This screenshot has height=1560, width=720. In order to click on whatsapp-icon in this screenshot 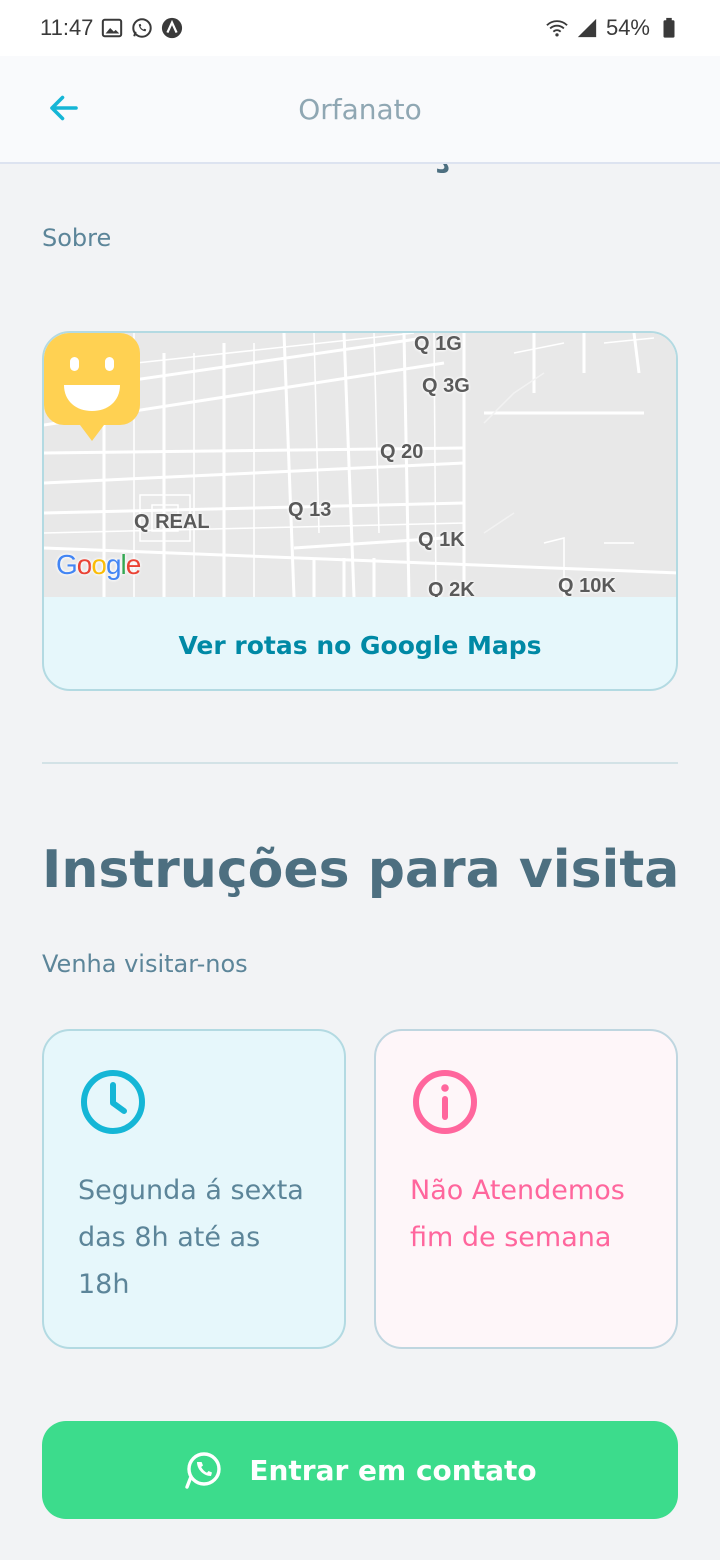, I will do `click(203, 1470)`.